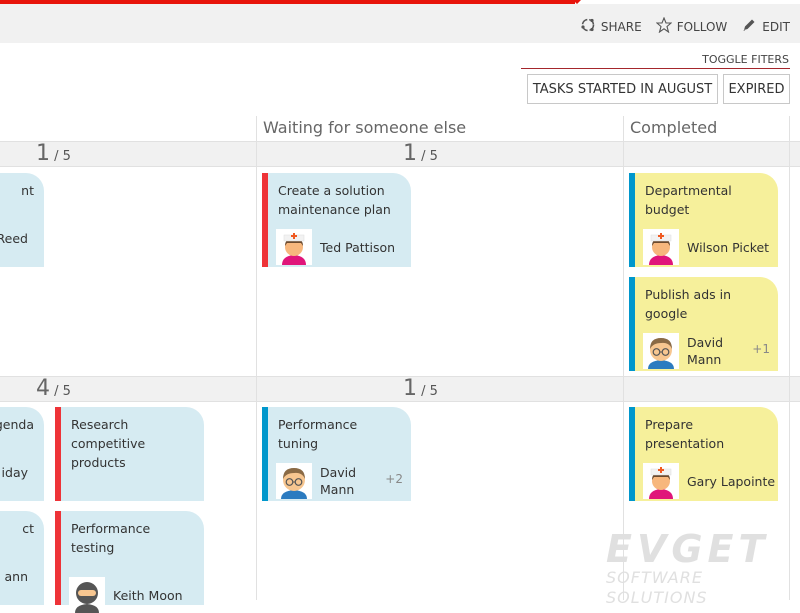 The width and height of the screenshot is (800, 613). Describe the element at coordinates (655, 68) in the screenshot. I see `filter-divider` at that location.